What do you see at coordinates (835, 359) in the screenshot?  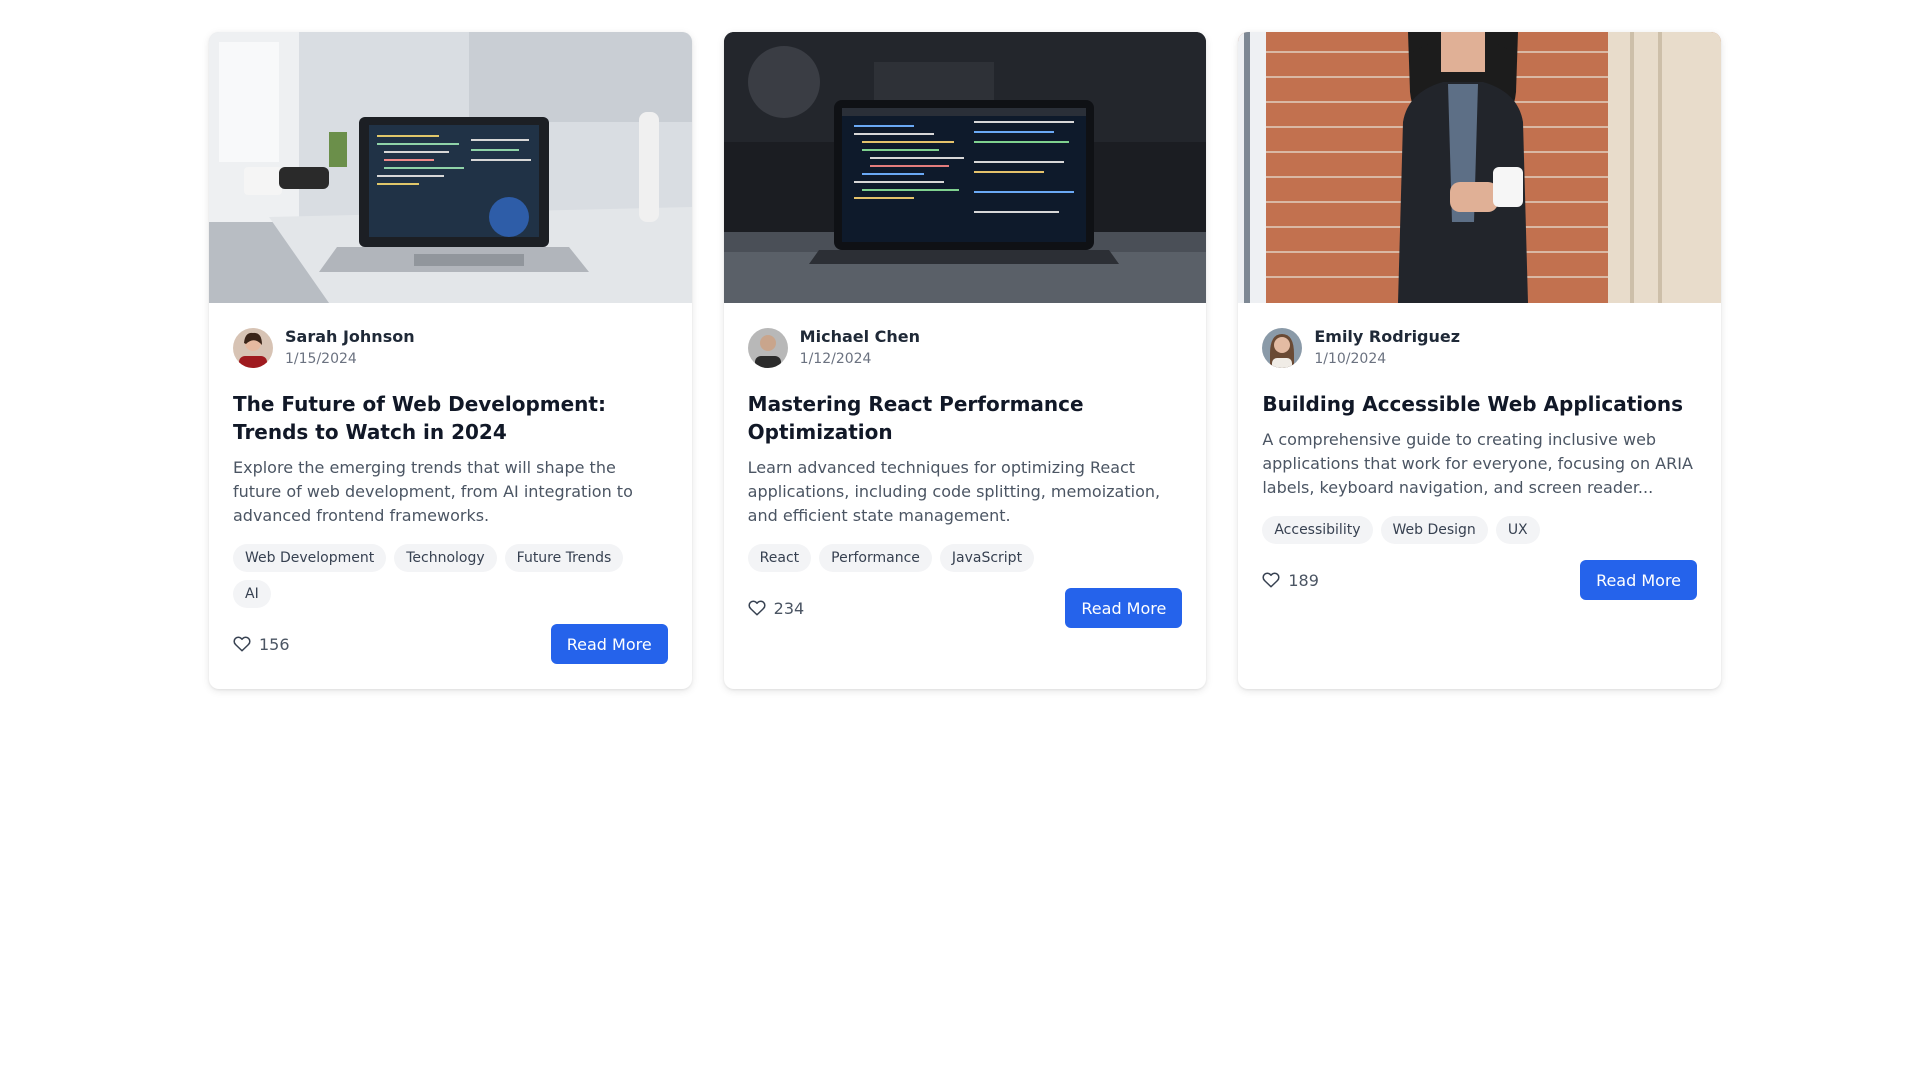 I see `post-date: 1/12/2024` at bounding box center [835, 359].